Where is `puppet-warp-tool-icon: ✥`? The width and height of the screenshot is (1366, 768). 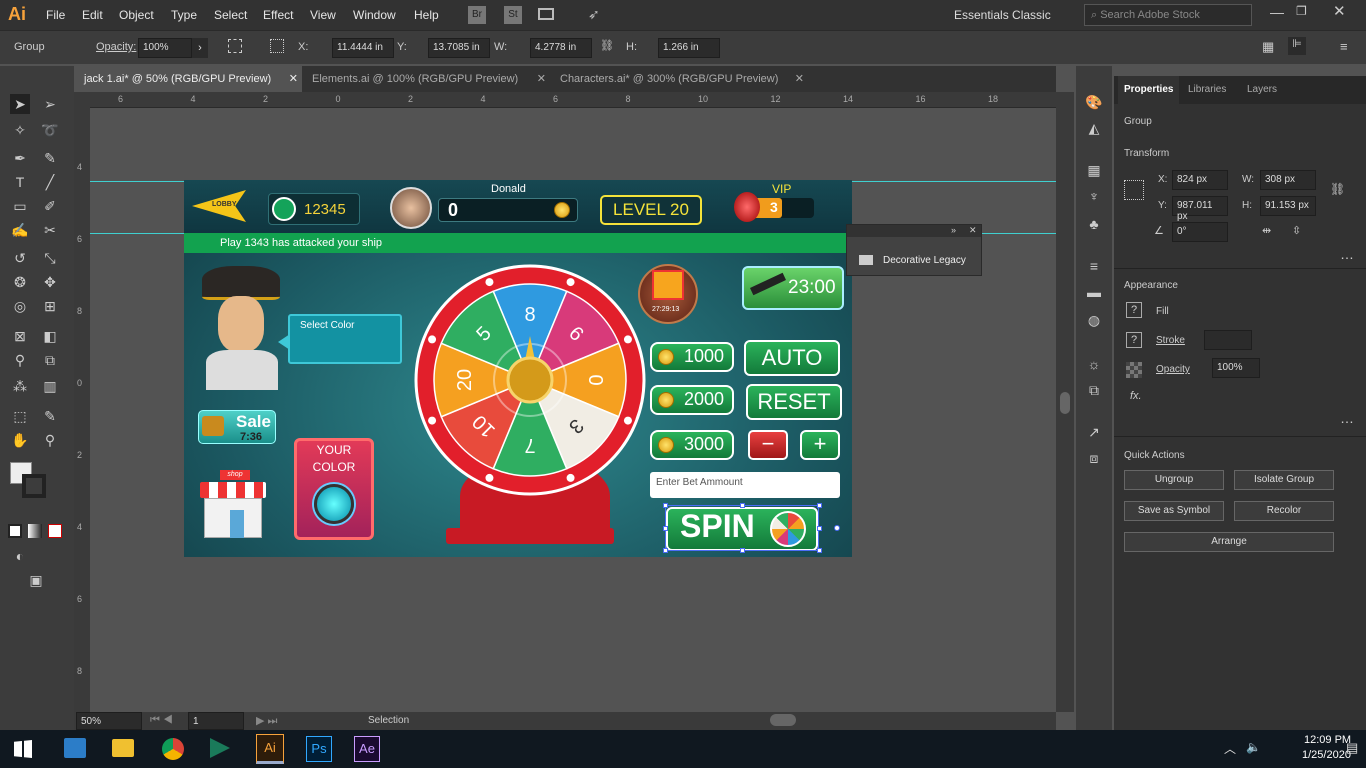 puppet-warp-tool-icon: ✥ is located at coordinates (50, 282).